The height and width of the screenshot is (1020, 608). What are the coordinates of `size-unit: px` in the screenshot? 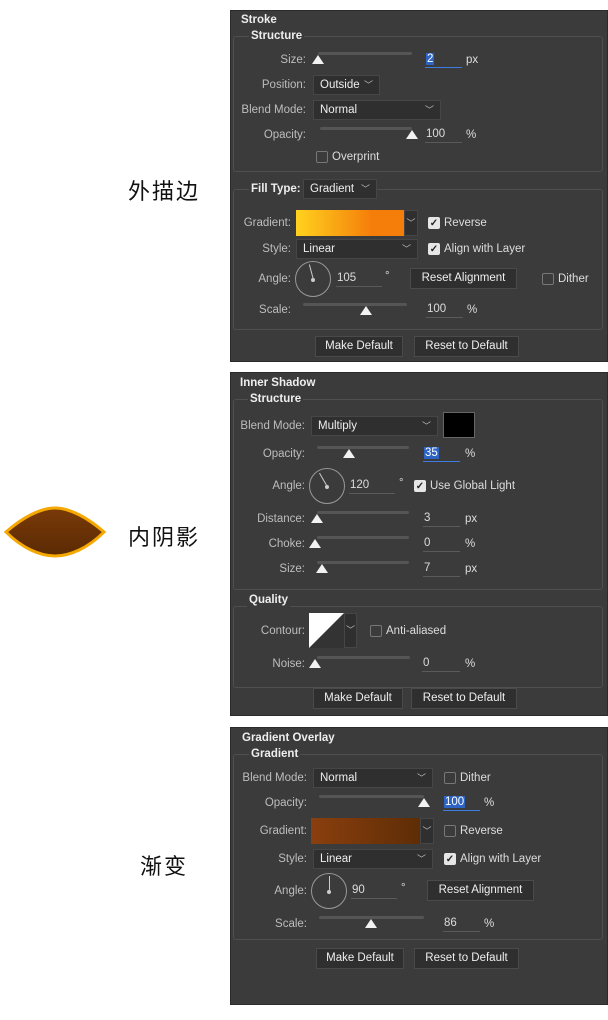 It's located at (472, 60).